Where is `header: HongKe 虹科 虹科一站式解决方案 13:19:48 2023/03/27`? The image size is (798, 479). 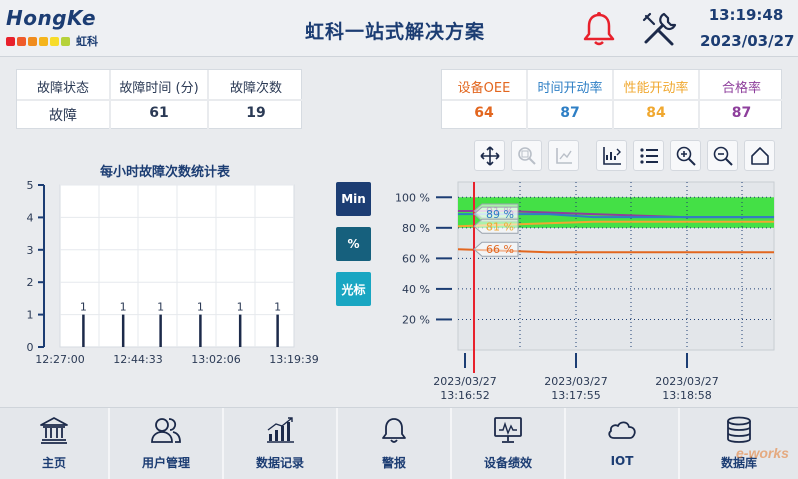
header: HongKe 虹科 虹科一站式解决方案 13:19:48 2023/03/27 is located at coordinates (399, 28).